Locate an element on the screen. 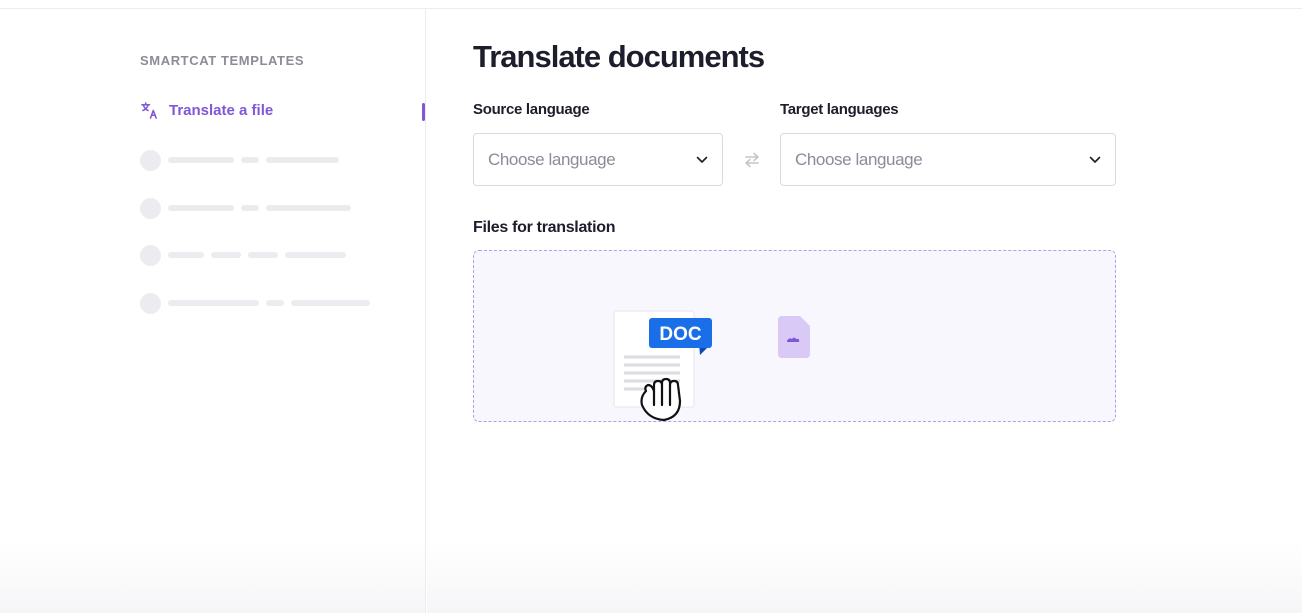 The width and height of the screenshot is (1302, 613). swap-icon is located at coordinates (752, 160).